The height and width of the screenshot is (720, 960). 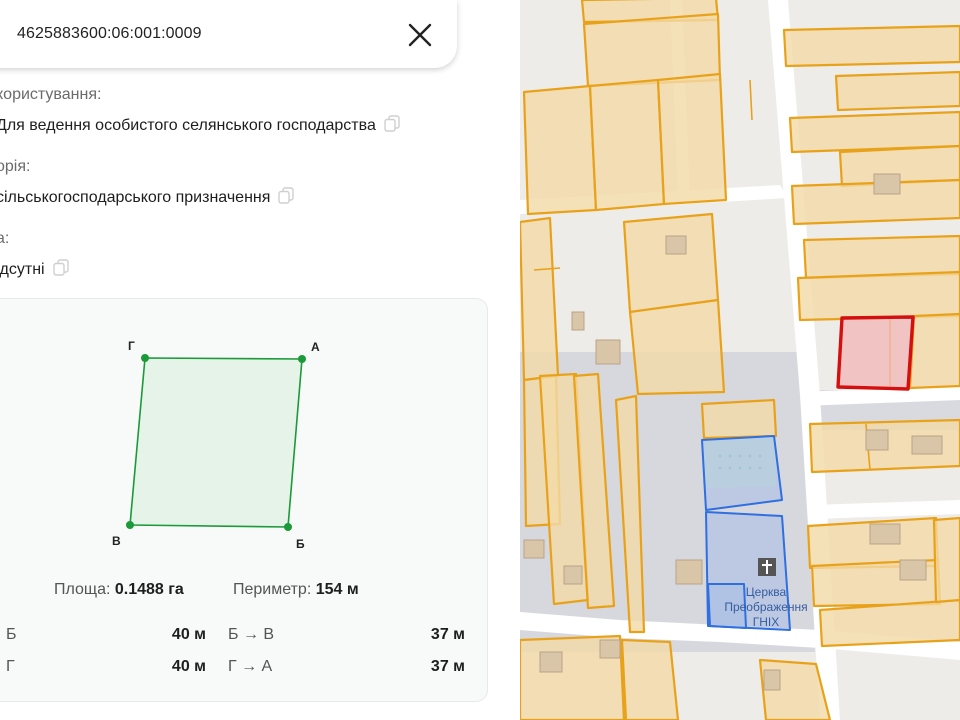 I want to click on church-label-line2: Преображення, so click(x=765, y=607).